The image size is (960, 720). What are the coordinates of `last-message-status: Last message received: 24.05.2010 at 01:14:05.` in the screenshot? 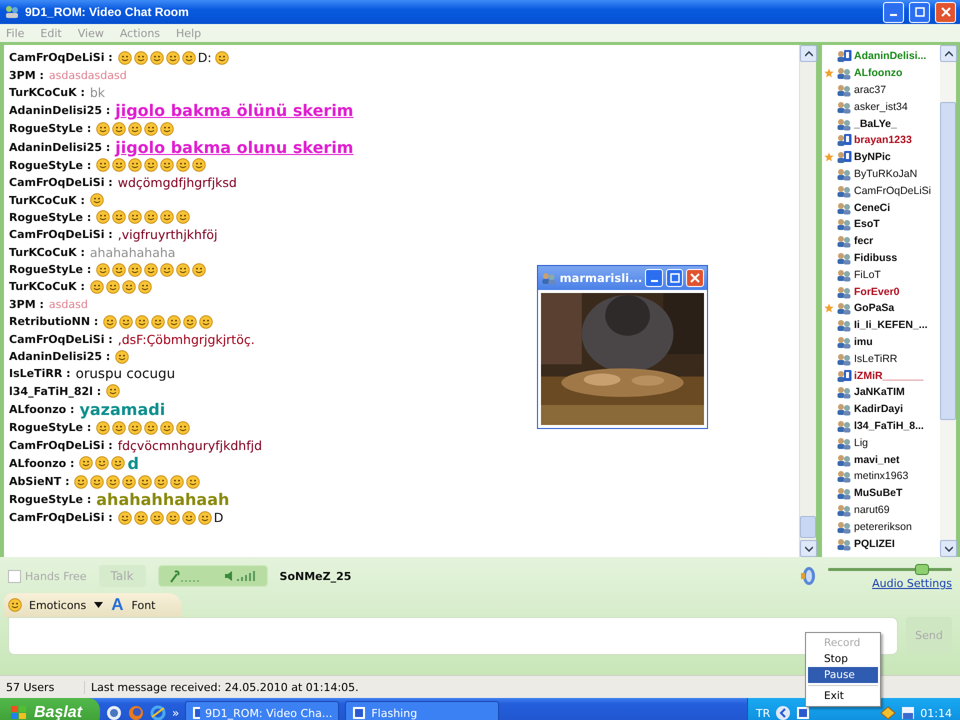 It's located at (225, 687).